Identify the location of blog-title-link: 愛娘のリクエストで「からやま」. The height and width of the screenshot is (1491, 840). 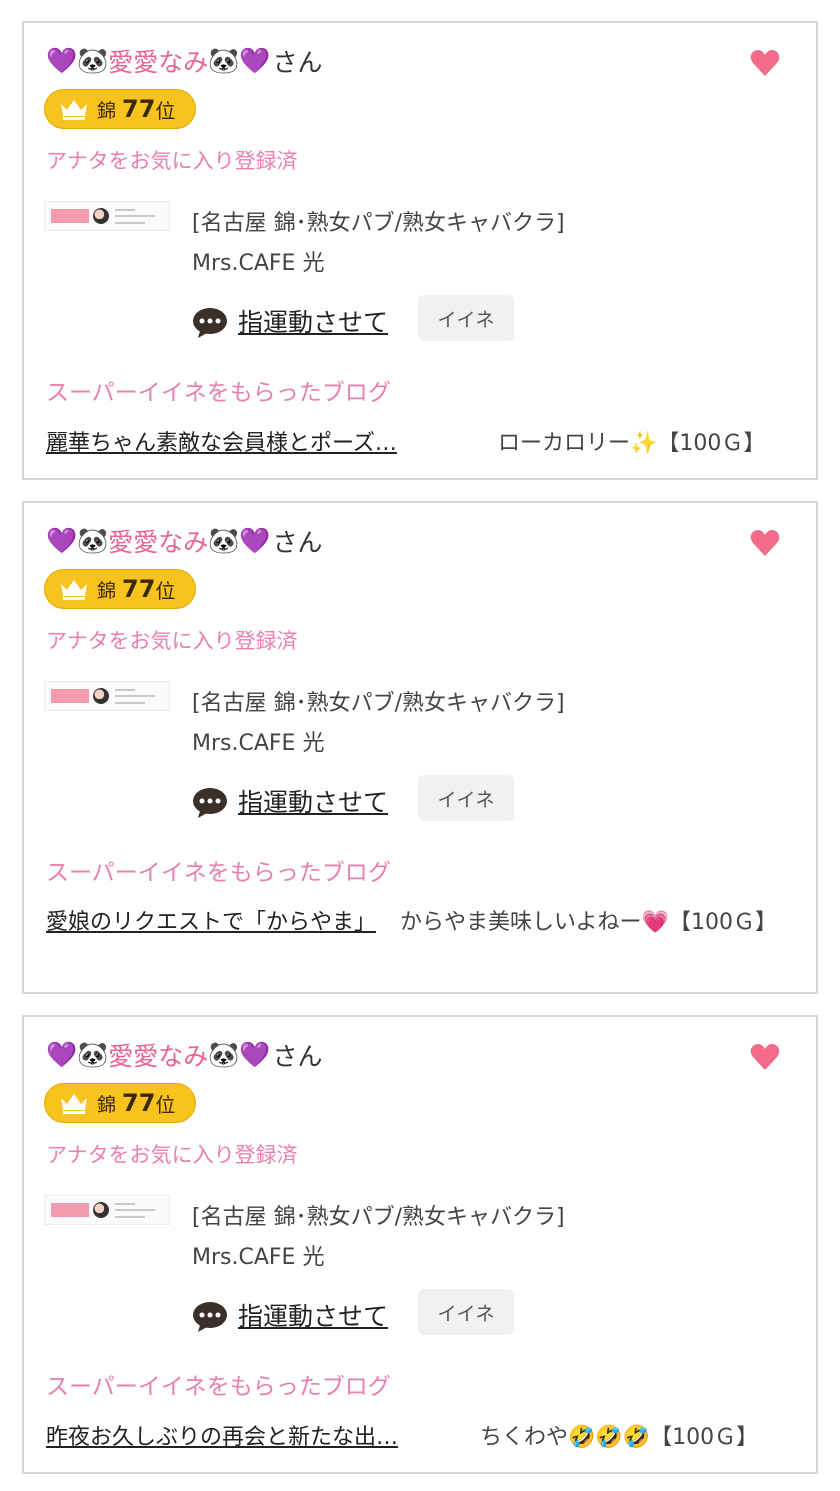
(211, 923).